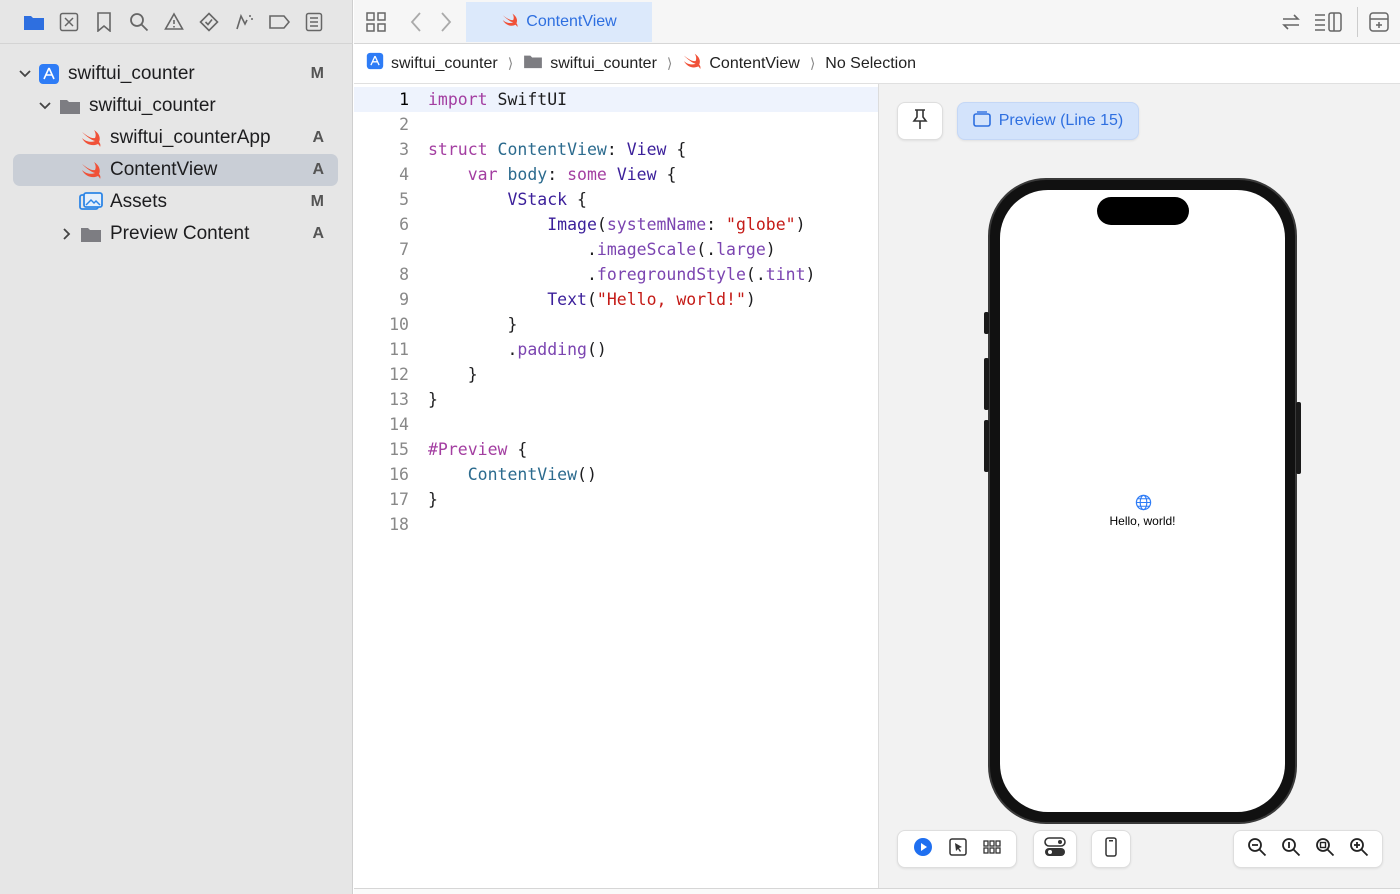  I want to click on device-screen: Hello, world!, so click(1142, 501).